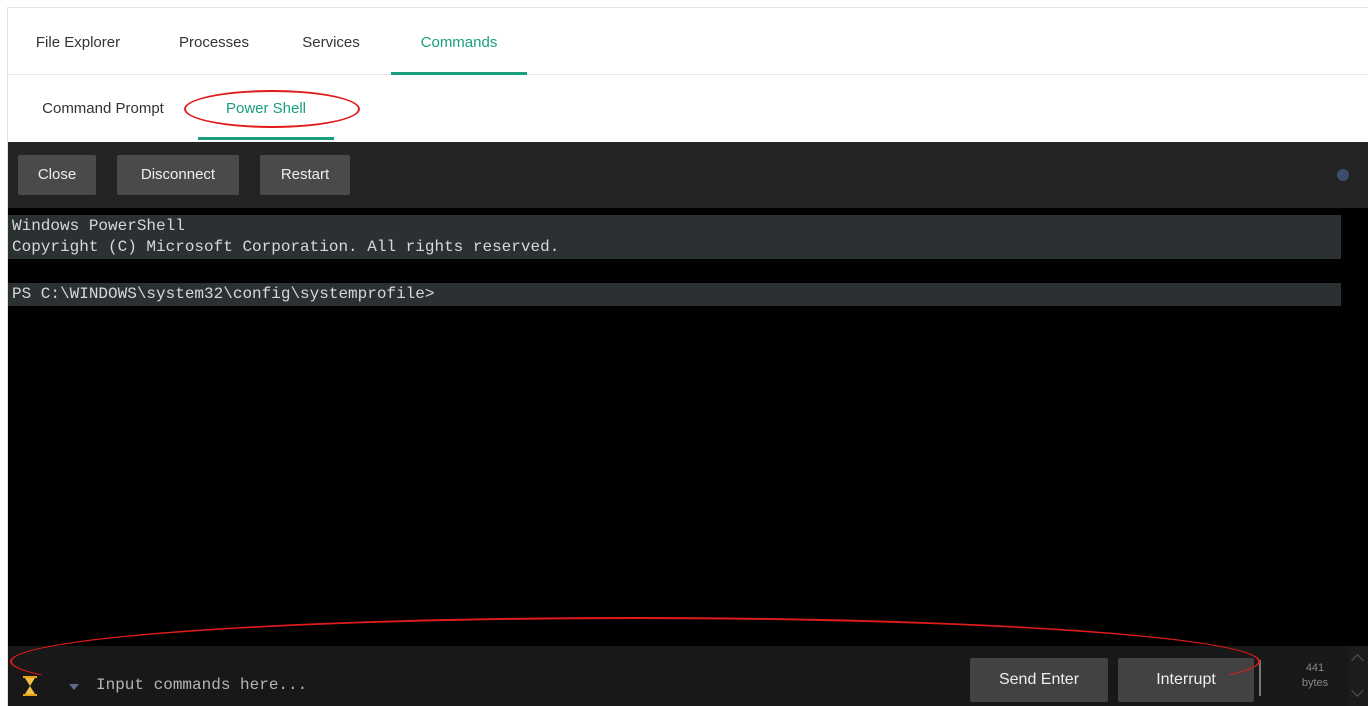  Describe the element at coordinates (1260, 678) in the screenshot. I see `input-divider` at that location.